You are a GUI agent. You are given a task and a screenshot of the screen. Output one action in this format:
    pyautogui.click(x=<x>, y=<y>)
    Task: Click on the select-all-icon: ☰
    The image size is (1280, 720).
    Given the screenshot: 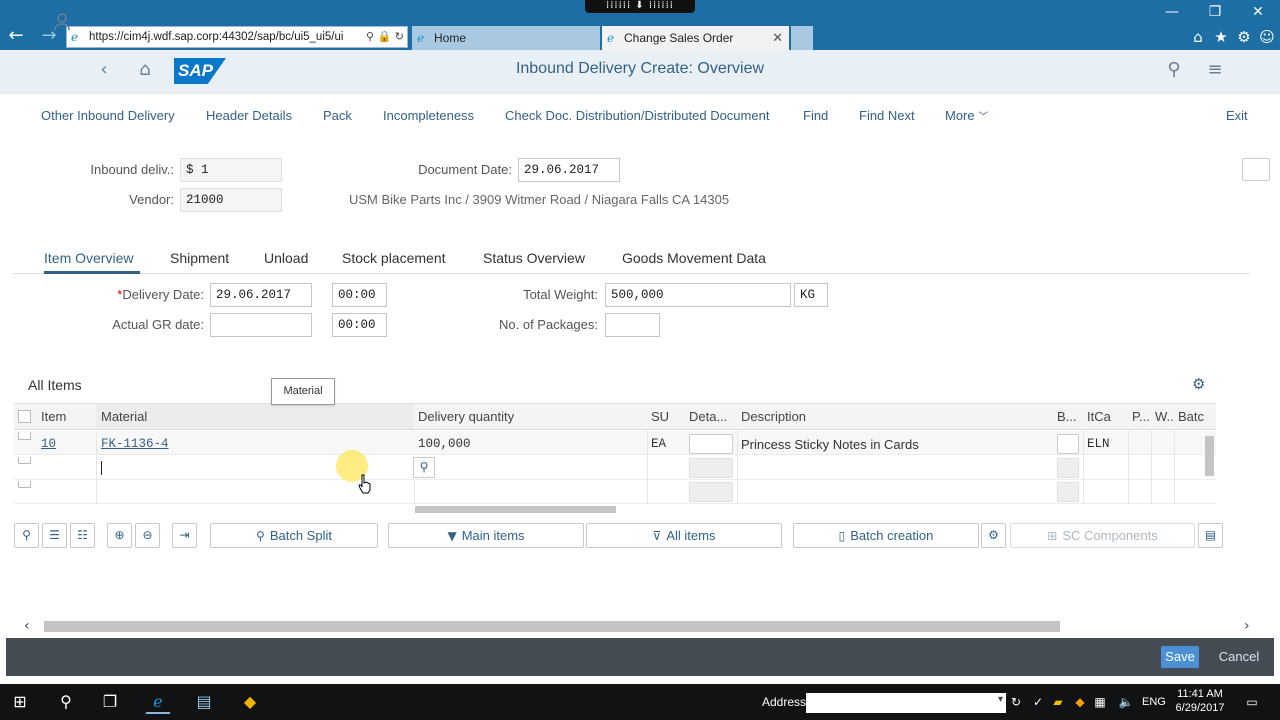 What is the action you would take?
    pyautogui.click(x=54, y=535)
    